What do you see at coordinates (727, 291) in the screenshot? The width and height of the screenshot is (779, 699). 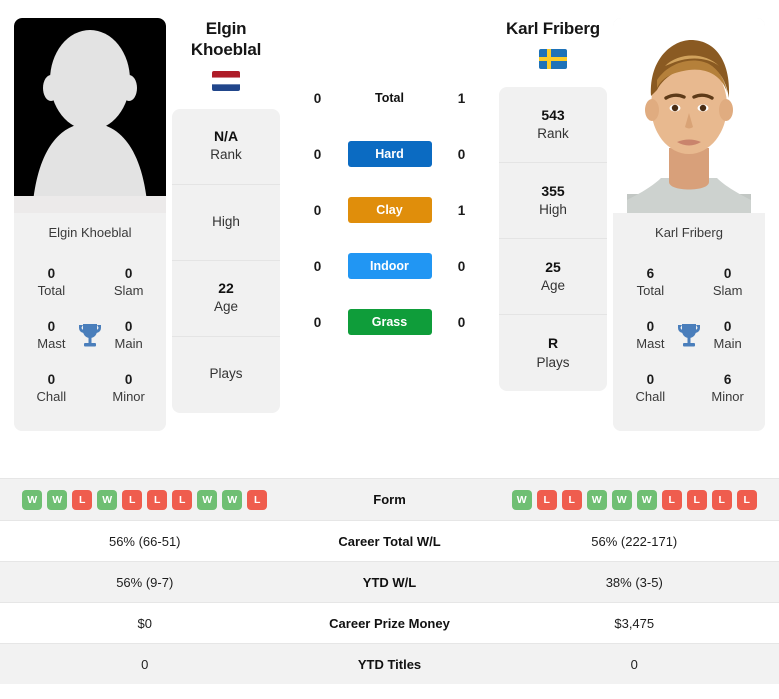 I see `right-titles-slam-label: Slam` at bounding box center [727, 291].